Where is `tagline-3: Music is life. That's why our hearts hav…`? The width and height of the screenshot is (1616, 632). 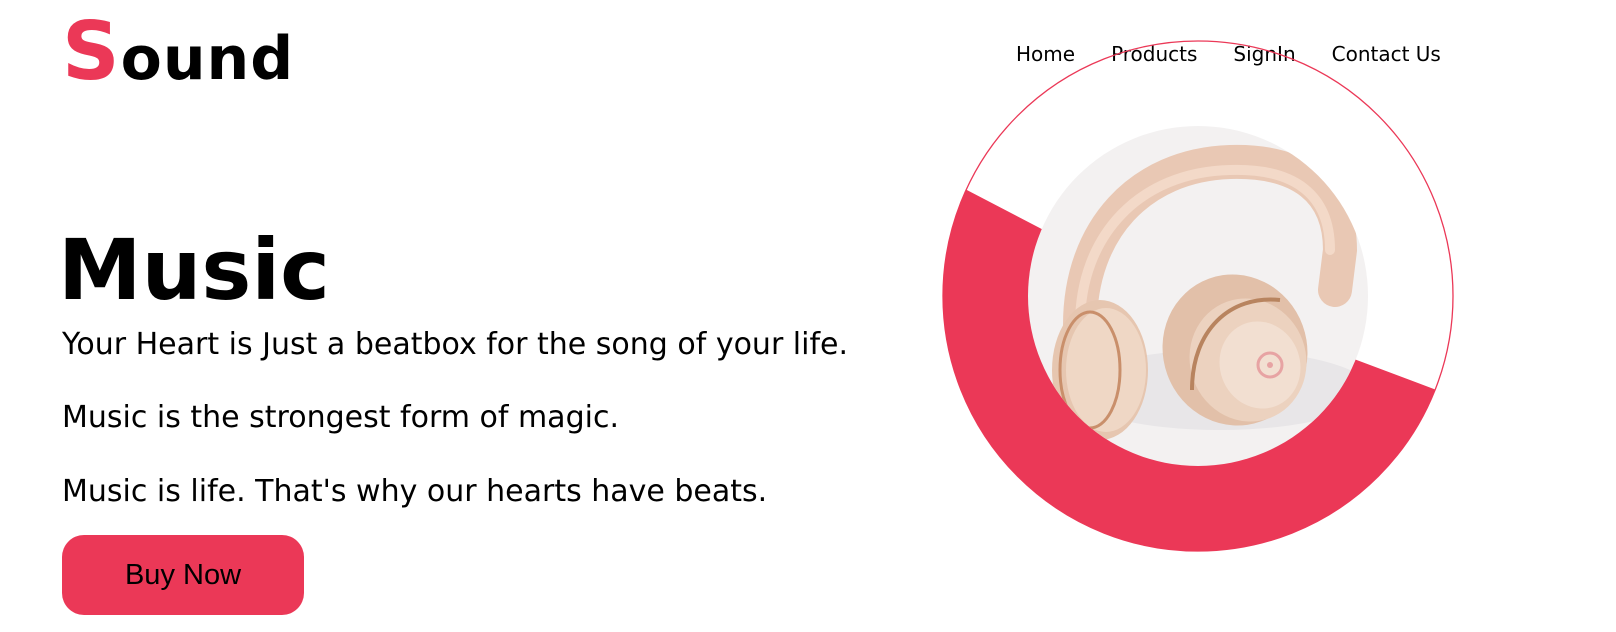 tagline-3: Music is life. That's why our hearts hav… is located at coordinates (415, 491).